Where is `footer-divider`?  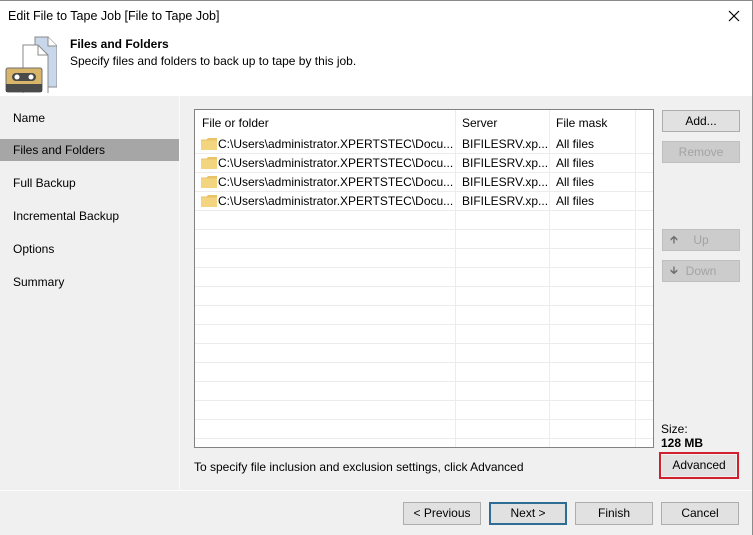 footer-divider is located at coordinates (376, 490).